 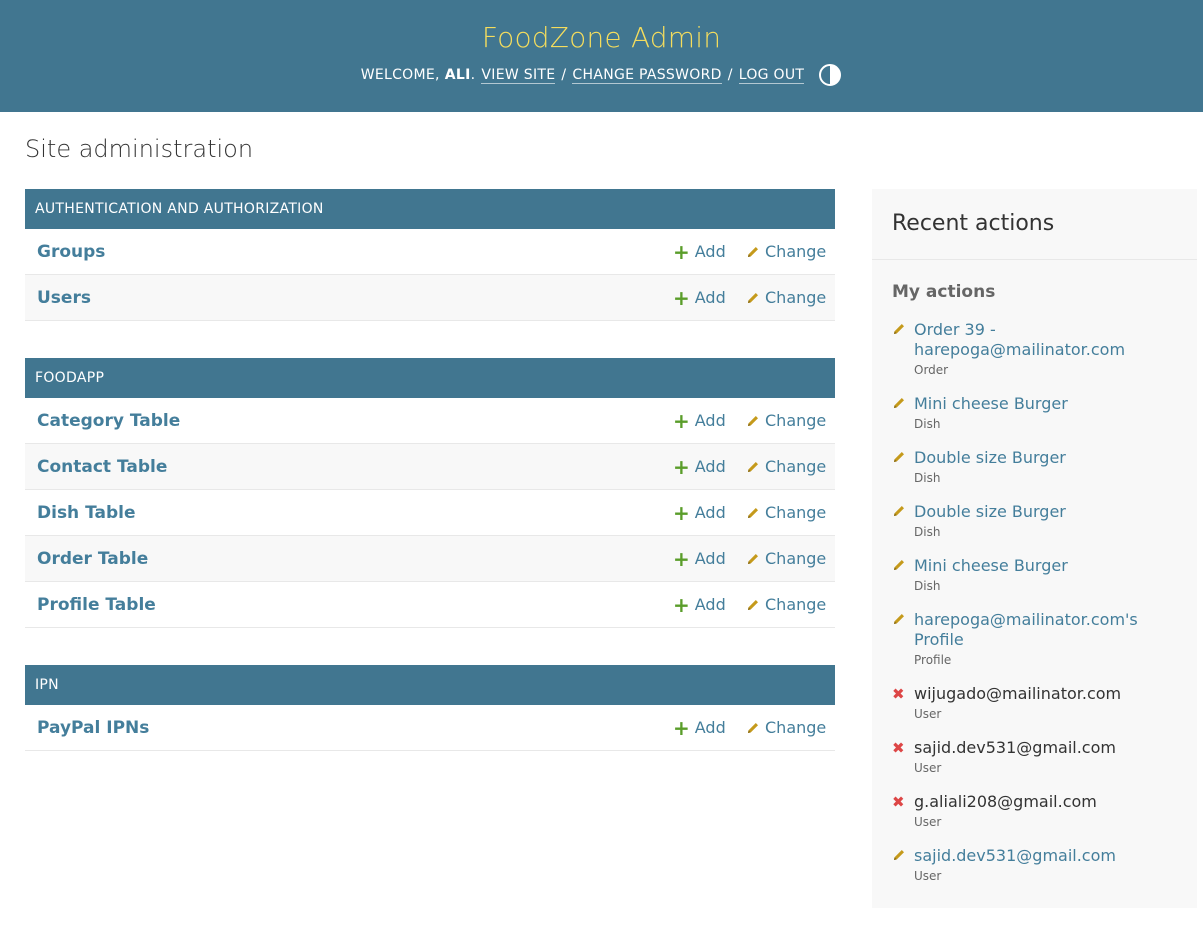 What do you see at coordinates (430, 252) in the screenshot?
I see `model-row: Groups + Add Change` at bounding box center [430, 252].